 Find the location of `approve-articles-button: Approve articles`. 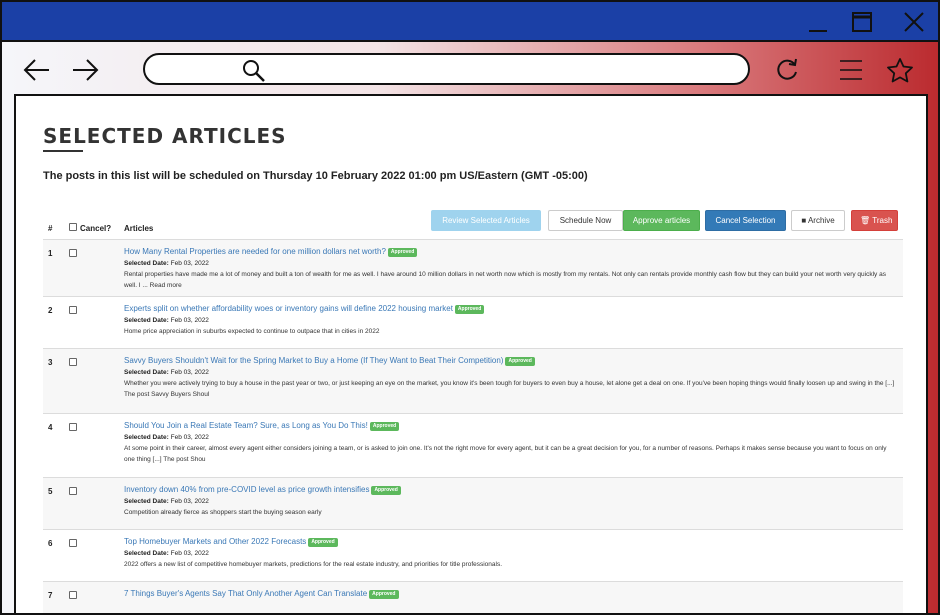

approve-articles-button: Approve articles is located at coordinates (661, 220).